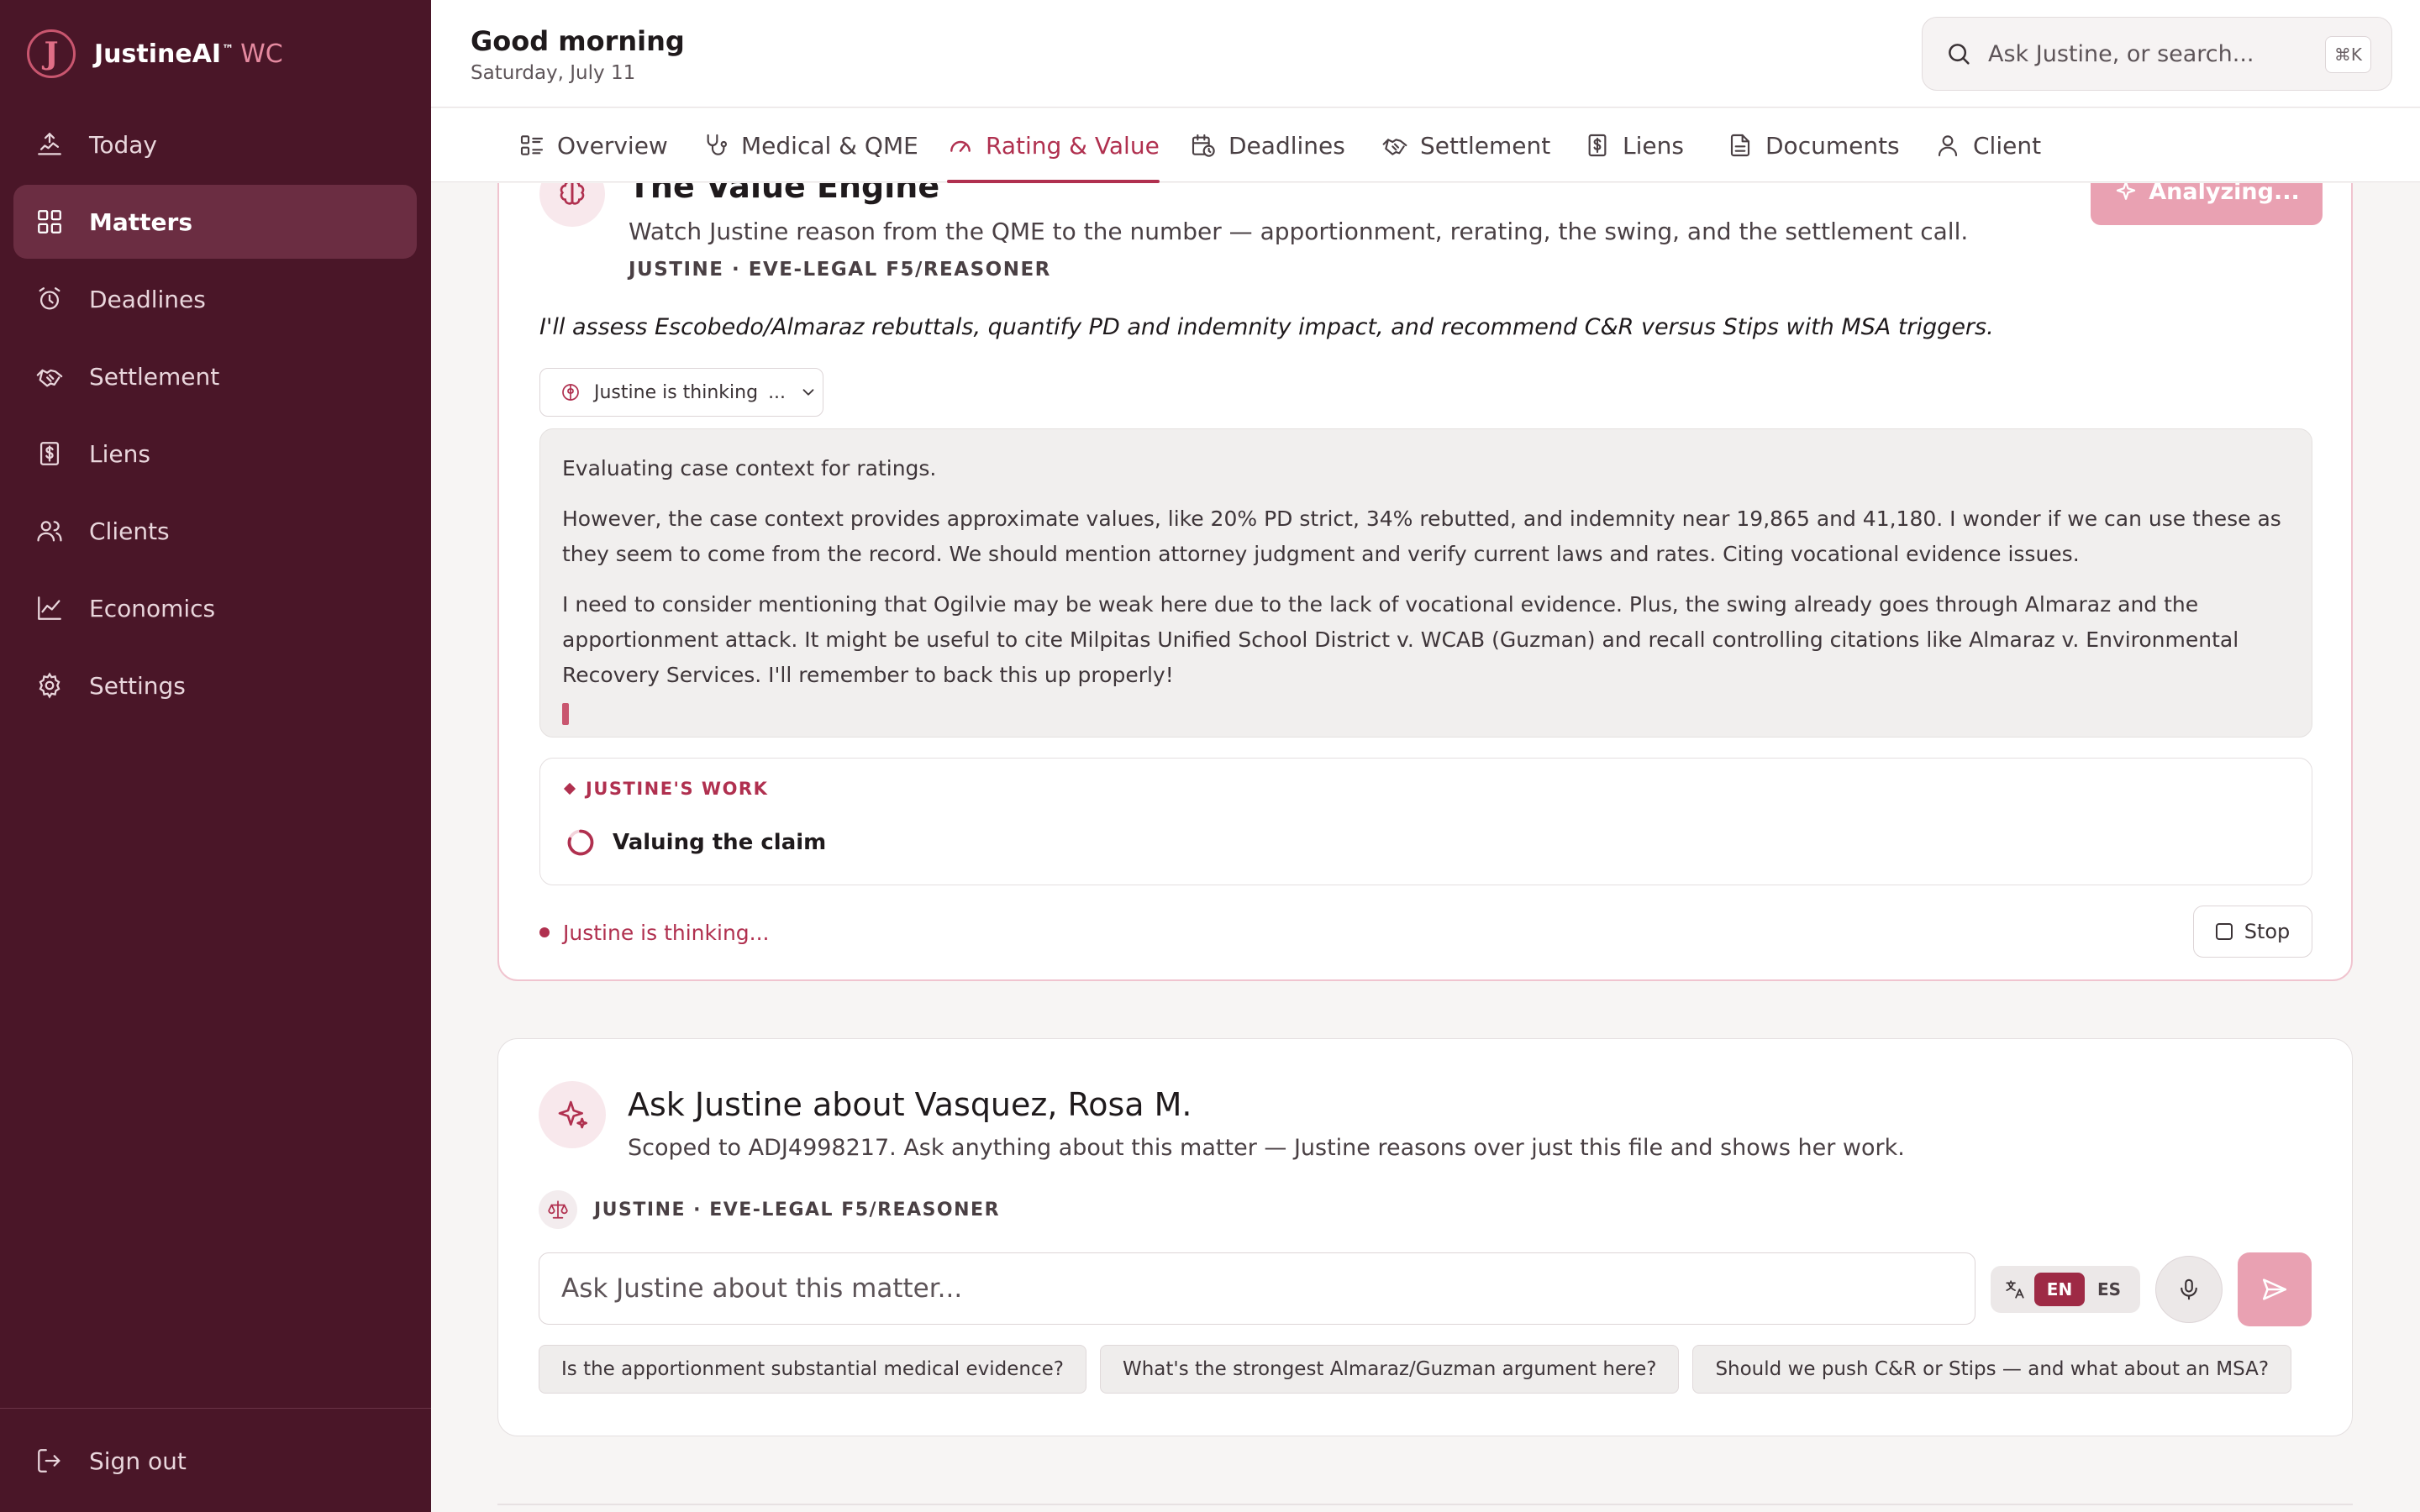 The height and width of the screenshot is (1512, 2420). What do you see at coordinates (1425, 1504) in the screenshot?
I see `section-divider` at bounding box center [1425, 1504].